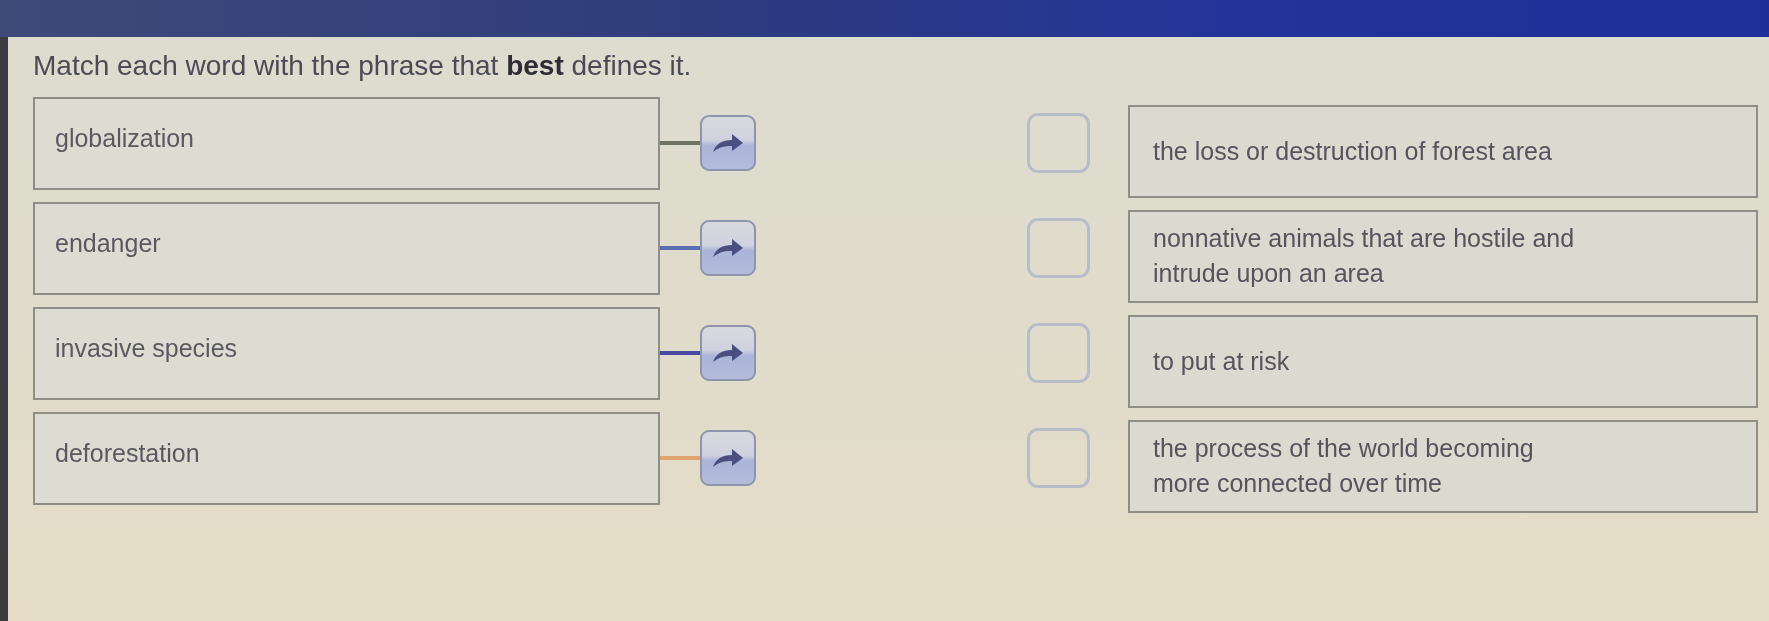  Describe the element at coordinates (1443, 256) in the screenshot. I see `definition-card: nonnative animals that are hostile and intrude upon an area` at that location.